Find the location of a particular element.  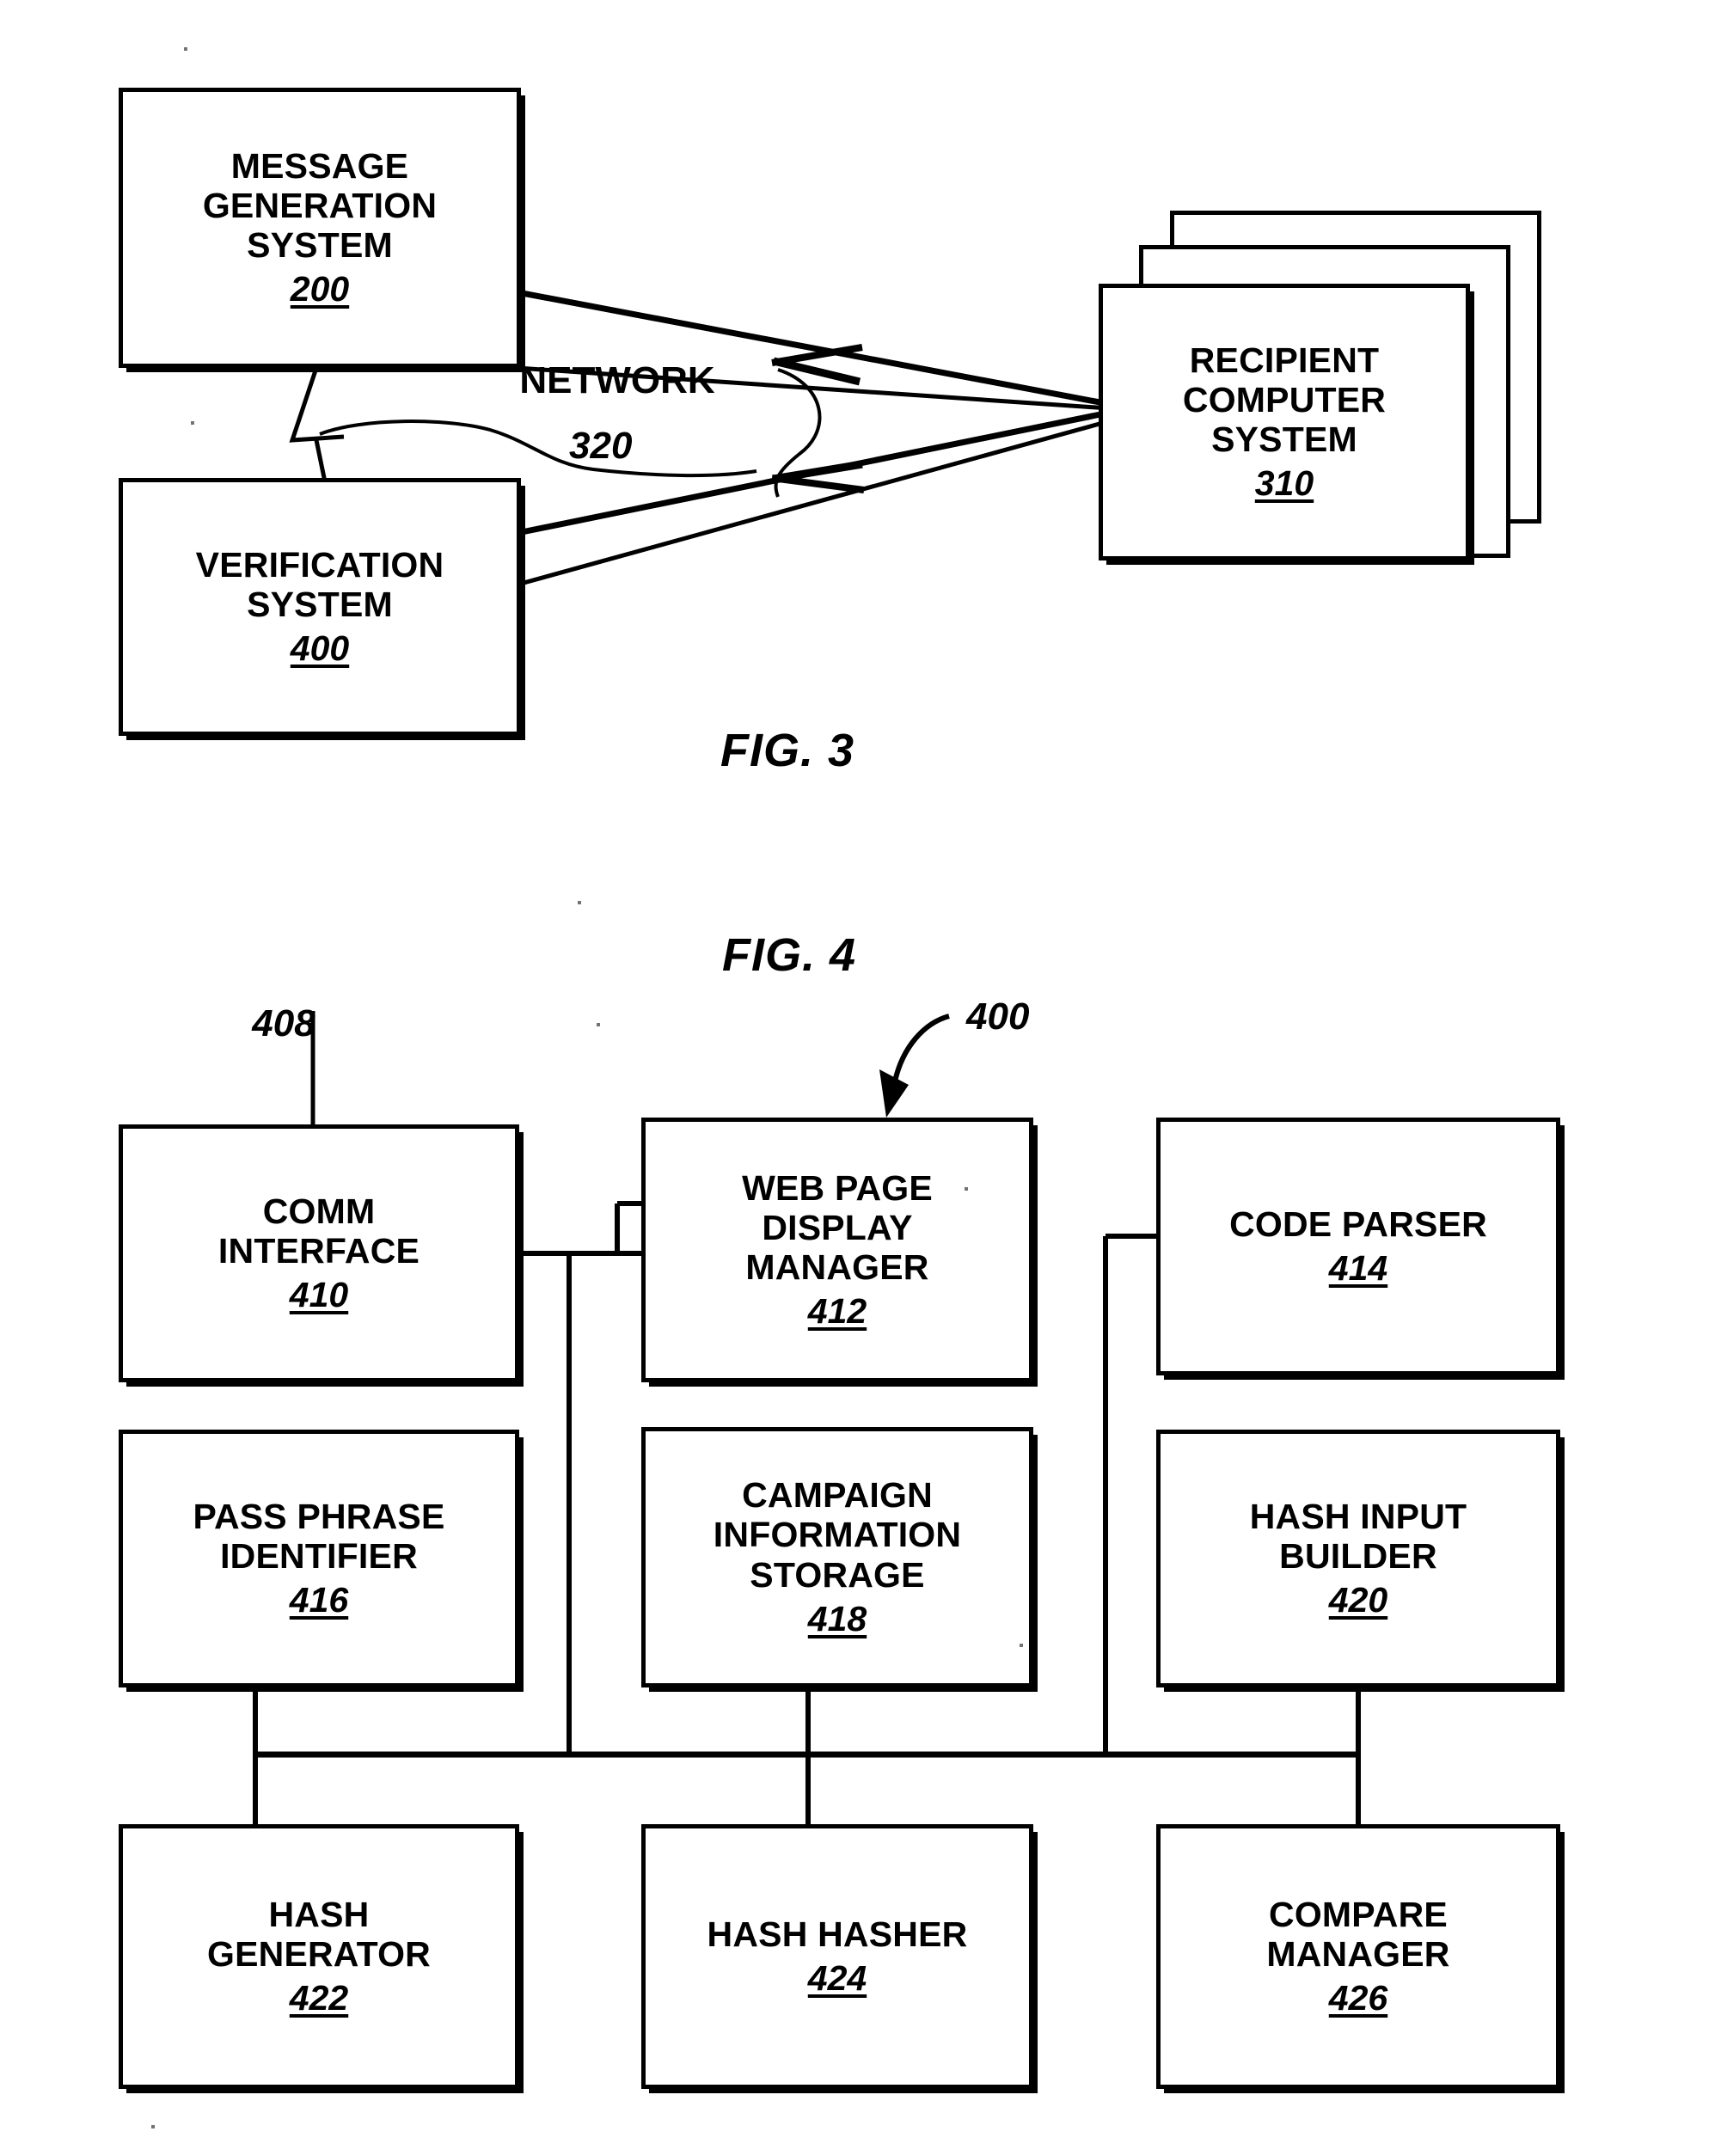

box-label: WEB PAGE DISPLAY MANAGER is located at coordinates (837, 1227).